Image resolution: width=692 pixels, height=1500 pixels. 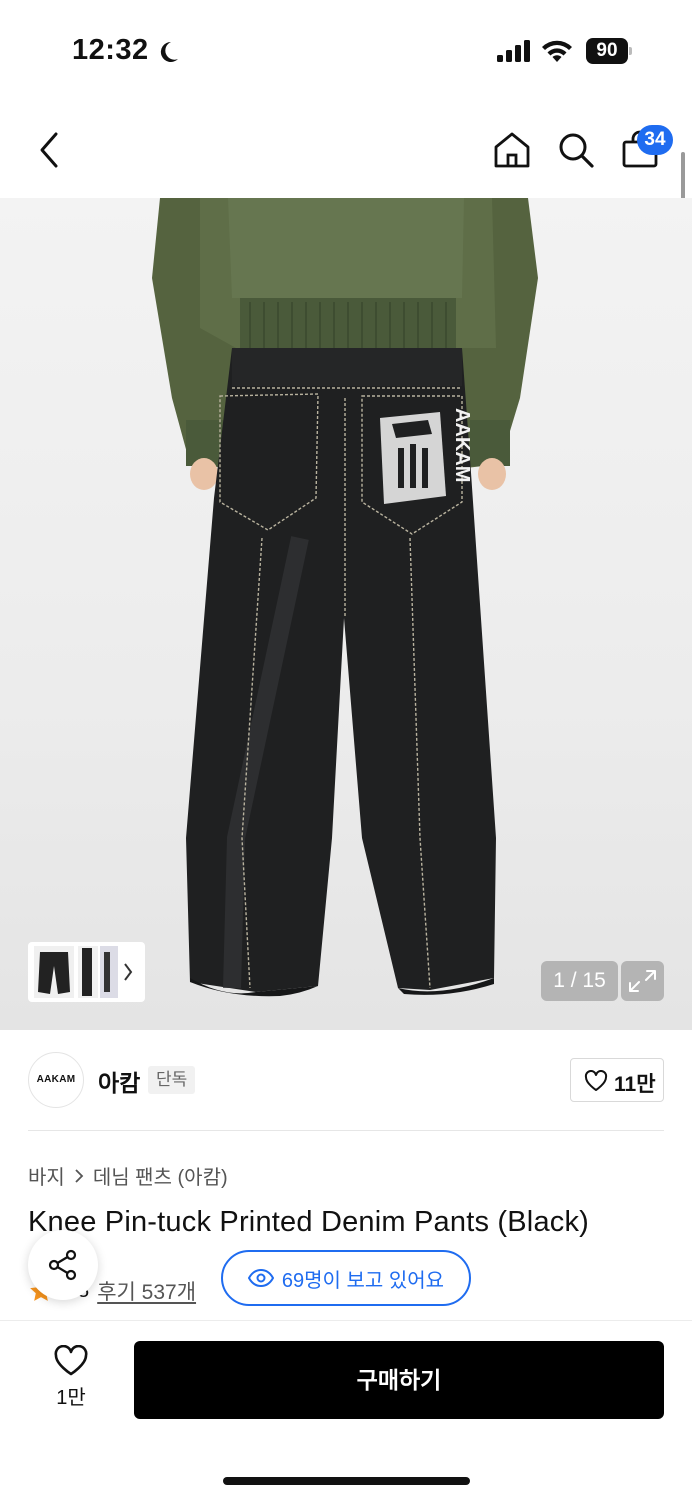 I want to click on pocket-print-text: AAKAM, so click(x=462, y=445).